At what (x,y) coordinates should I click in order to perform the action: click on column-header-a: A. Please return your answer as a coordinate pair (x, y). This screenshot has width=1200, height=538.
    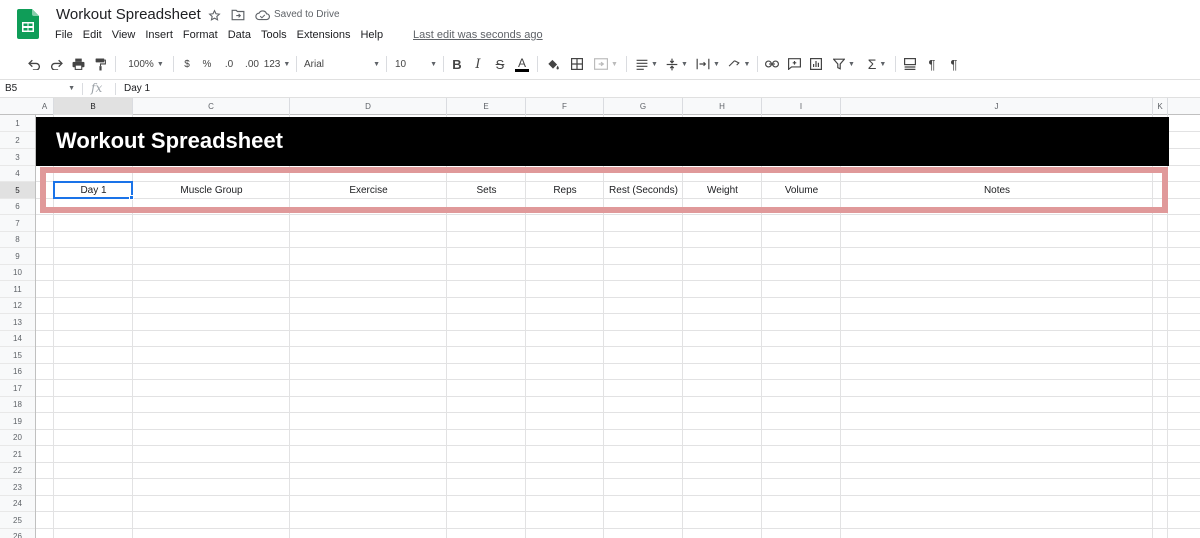
    Looking at the image, I should click on (45, 106).